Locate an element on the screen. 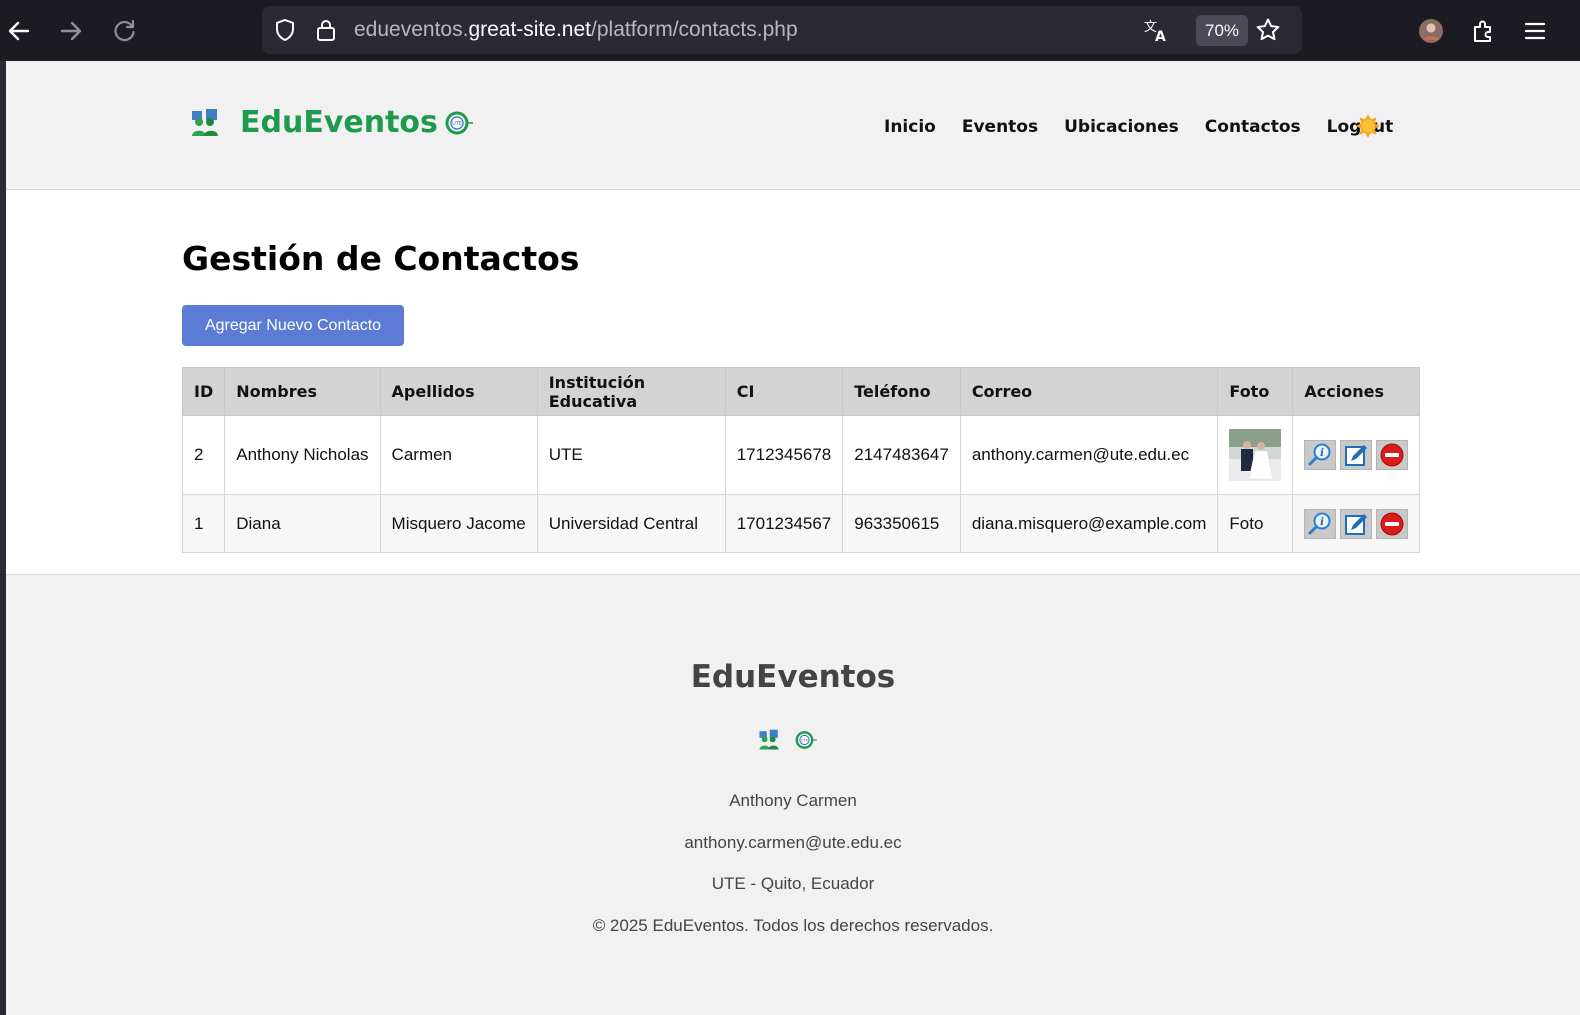 The width and height of the screenshot is (1580, 1015). shield-icon is located at coordinates (285, 30).